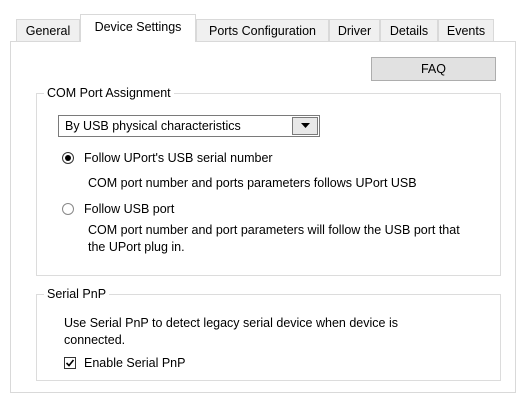 The width and height of the screenshot is (529, 396). I want to click on dropdown-button, so click(305, 126).